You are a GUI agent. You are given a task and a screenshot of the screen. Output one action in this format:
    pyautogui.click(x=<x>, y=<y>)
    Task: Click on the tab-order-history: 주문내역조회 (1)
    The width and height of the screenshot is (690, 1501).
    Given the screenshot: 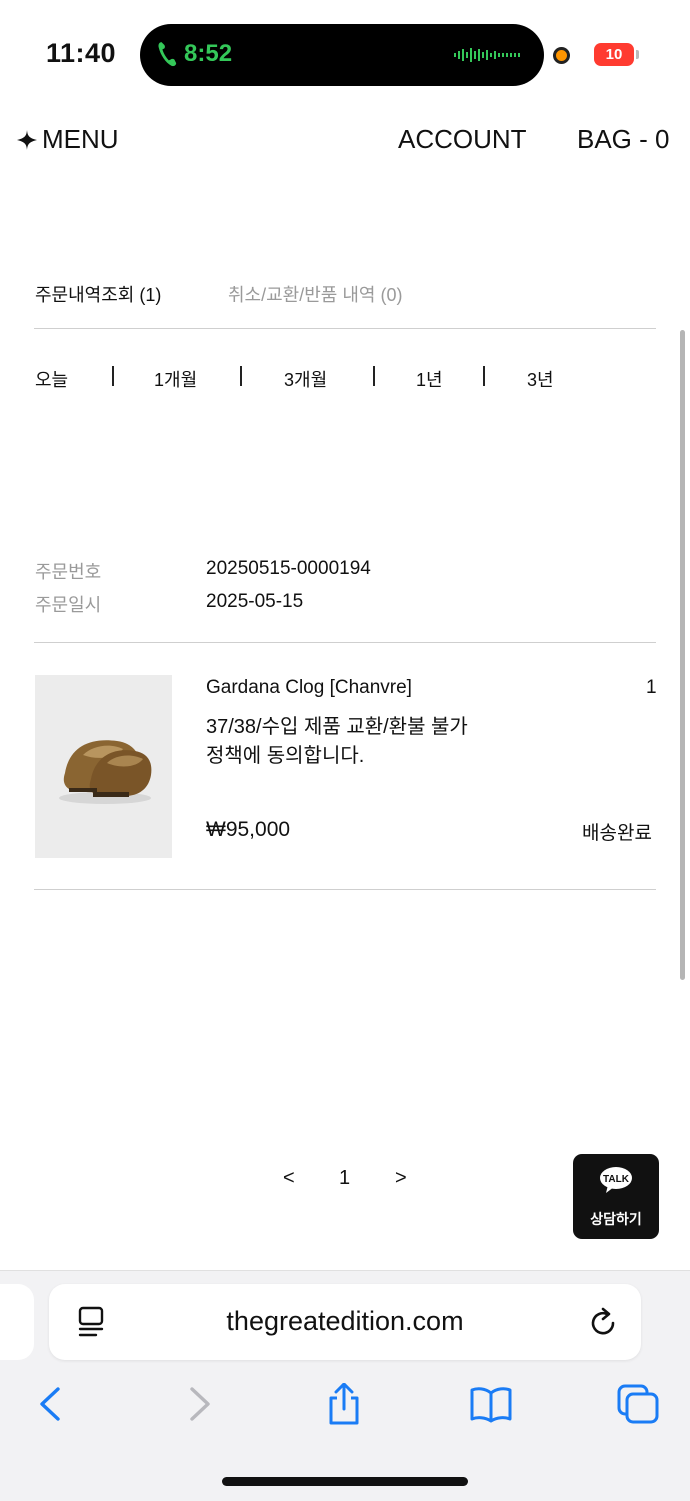 What is the action you would take?
    pyautogui.click(x=98, y=294)
    